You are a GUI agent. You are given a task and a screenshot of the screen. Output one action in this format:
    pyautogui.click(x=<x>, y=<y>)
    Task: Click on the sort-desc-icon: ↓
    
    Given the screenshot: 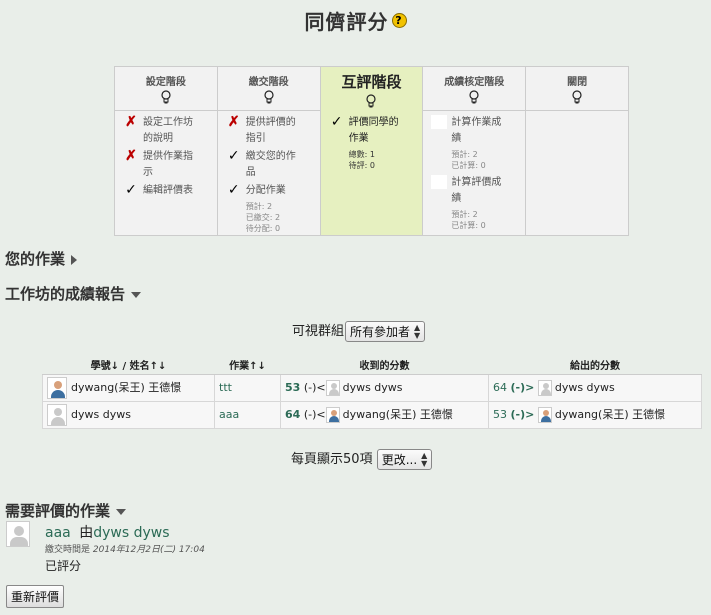 What is the action you would take?
    pyautogui.click(x=115, y=366)
    